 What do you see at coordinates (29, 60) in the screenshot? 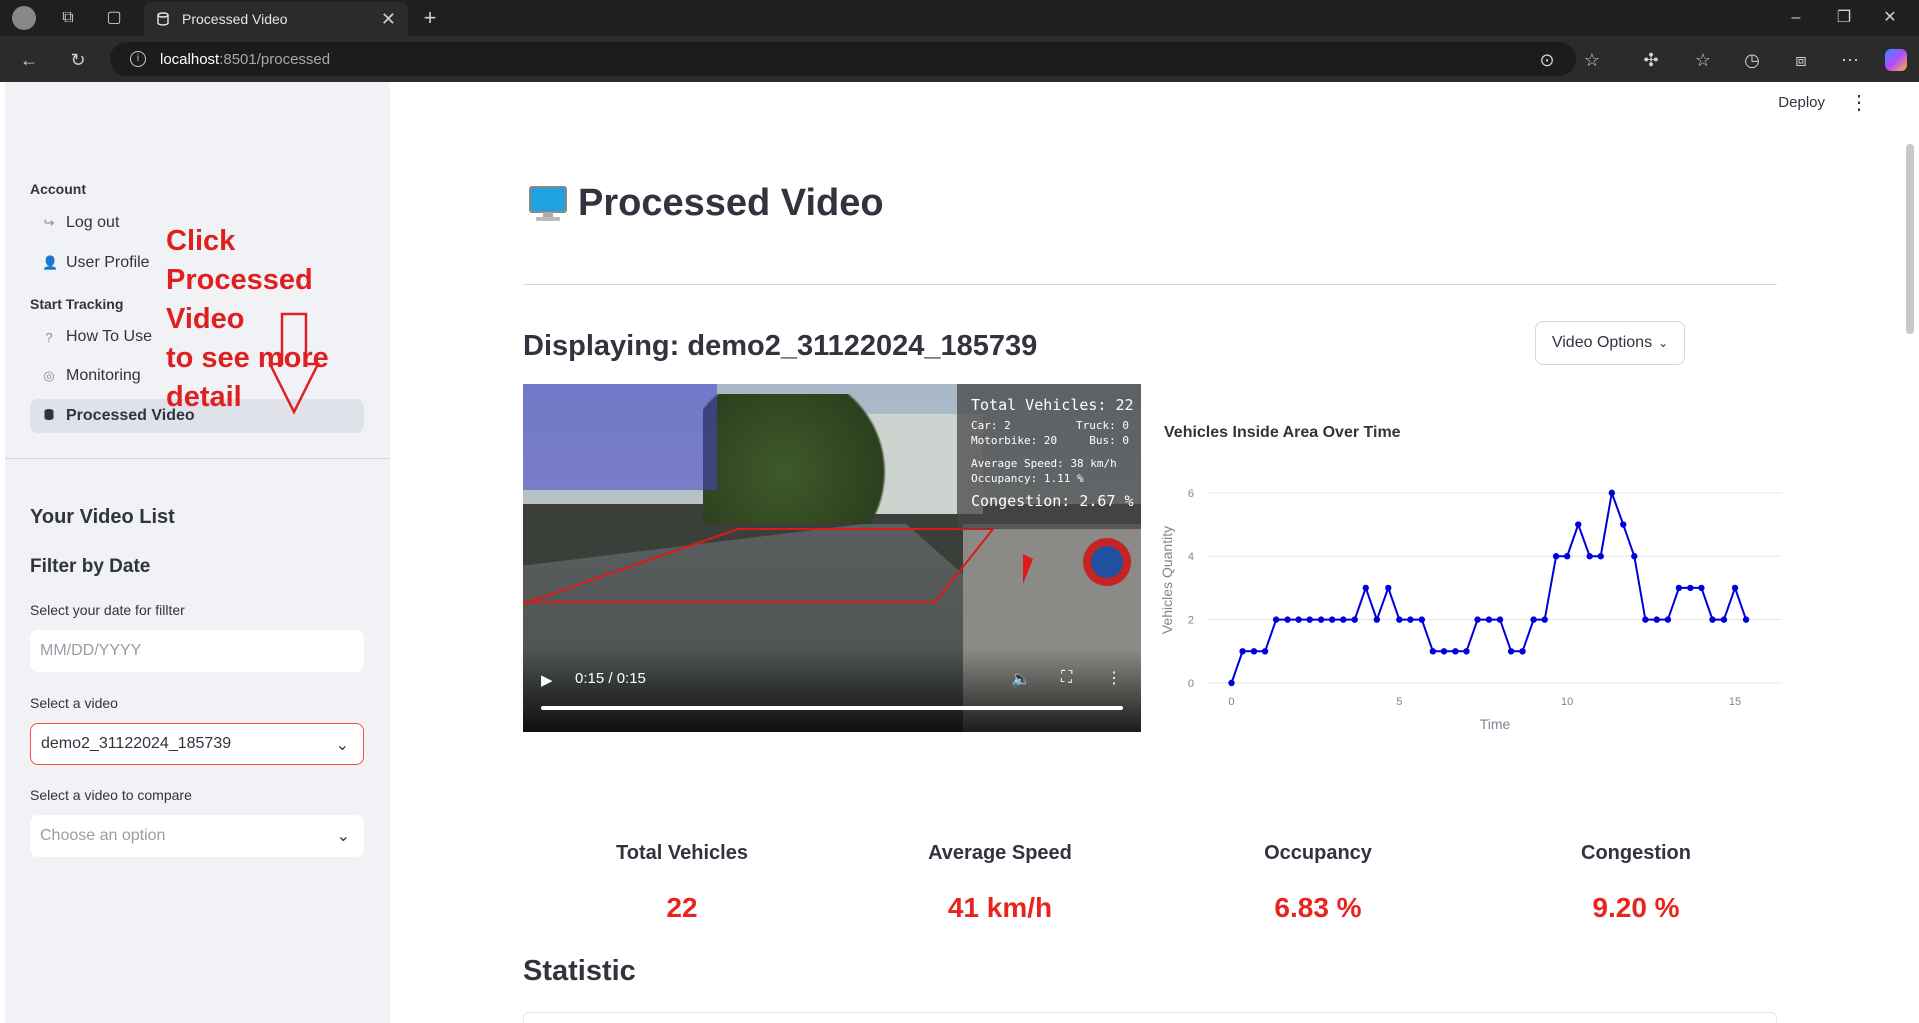
I see `back-icon: ←` at bounding box center [29, 60].